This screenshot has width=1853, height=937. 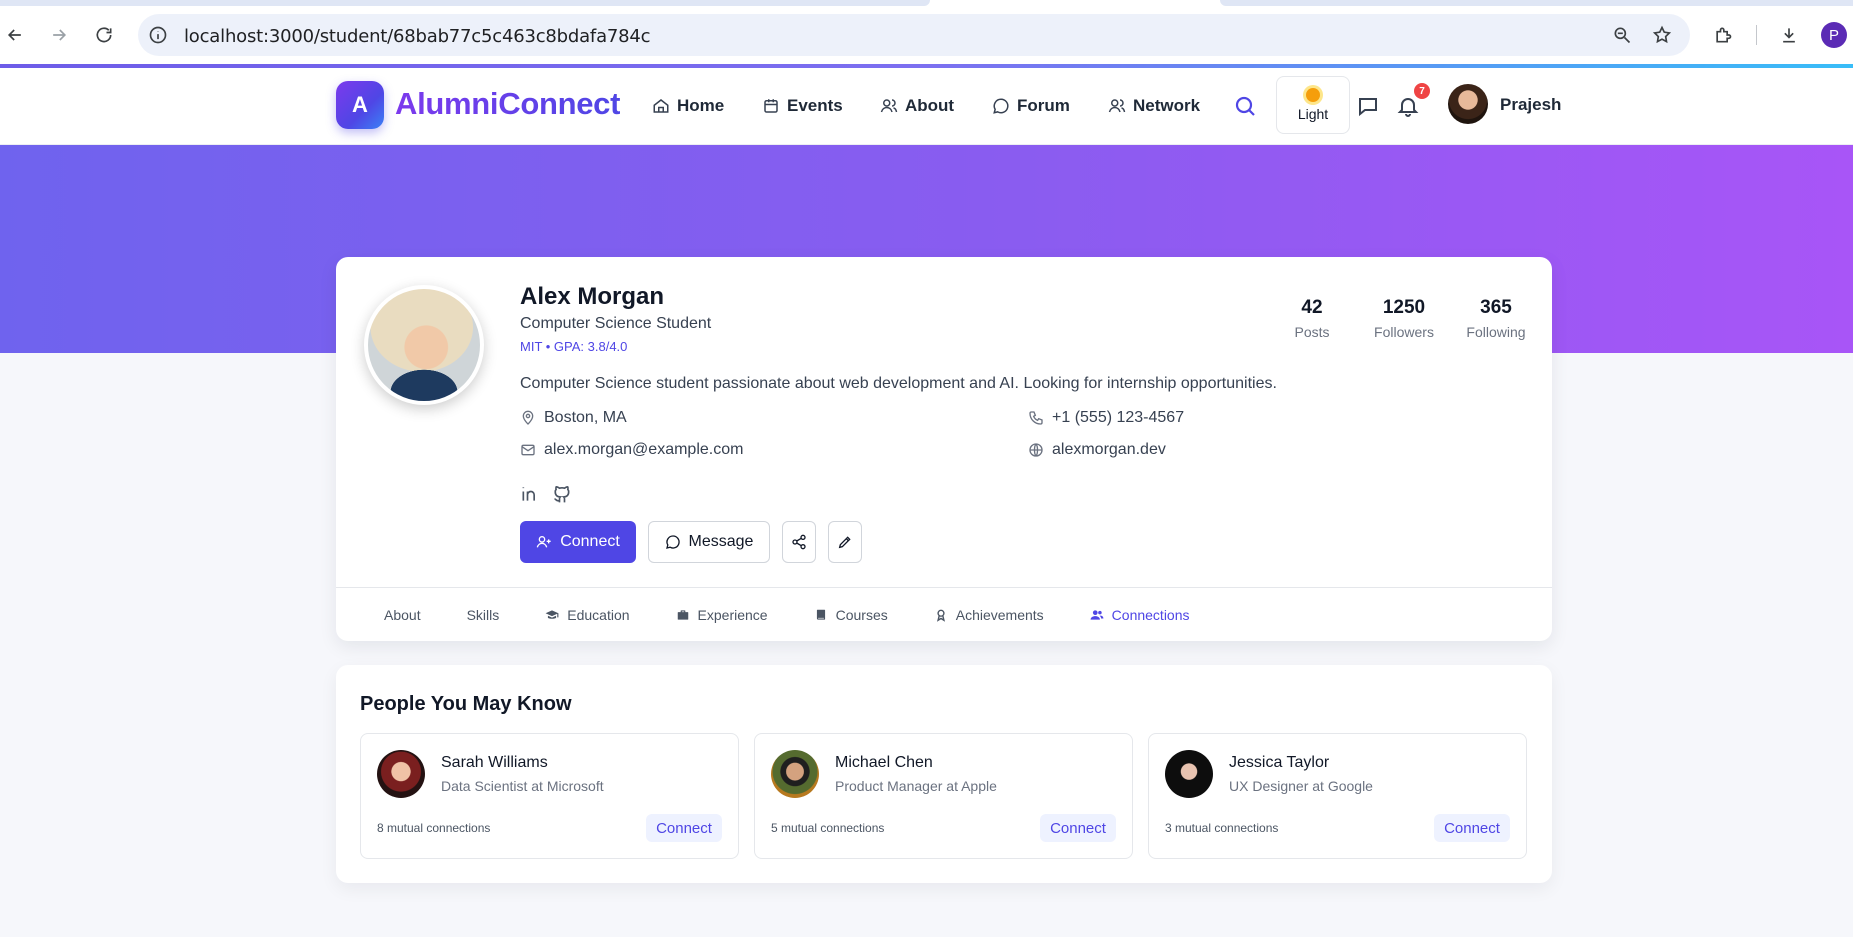 I want to click on user-avatar, so click(x=1468, y=104).